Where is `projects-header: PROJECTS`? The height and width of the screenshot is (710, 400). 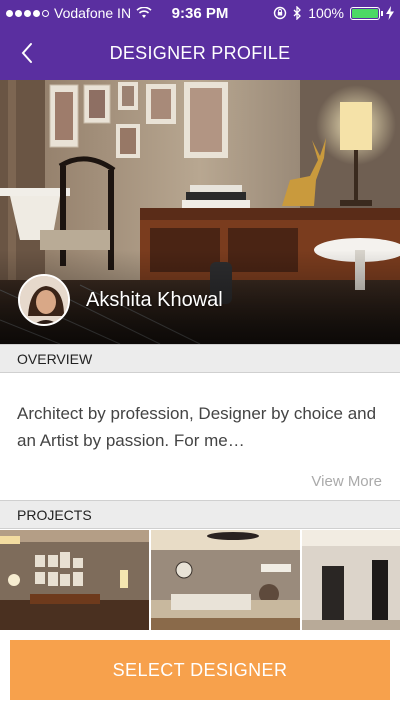 projects-header: PROJECTS is located at coordinates (200, 514).